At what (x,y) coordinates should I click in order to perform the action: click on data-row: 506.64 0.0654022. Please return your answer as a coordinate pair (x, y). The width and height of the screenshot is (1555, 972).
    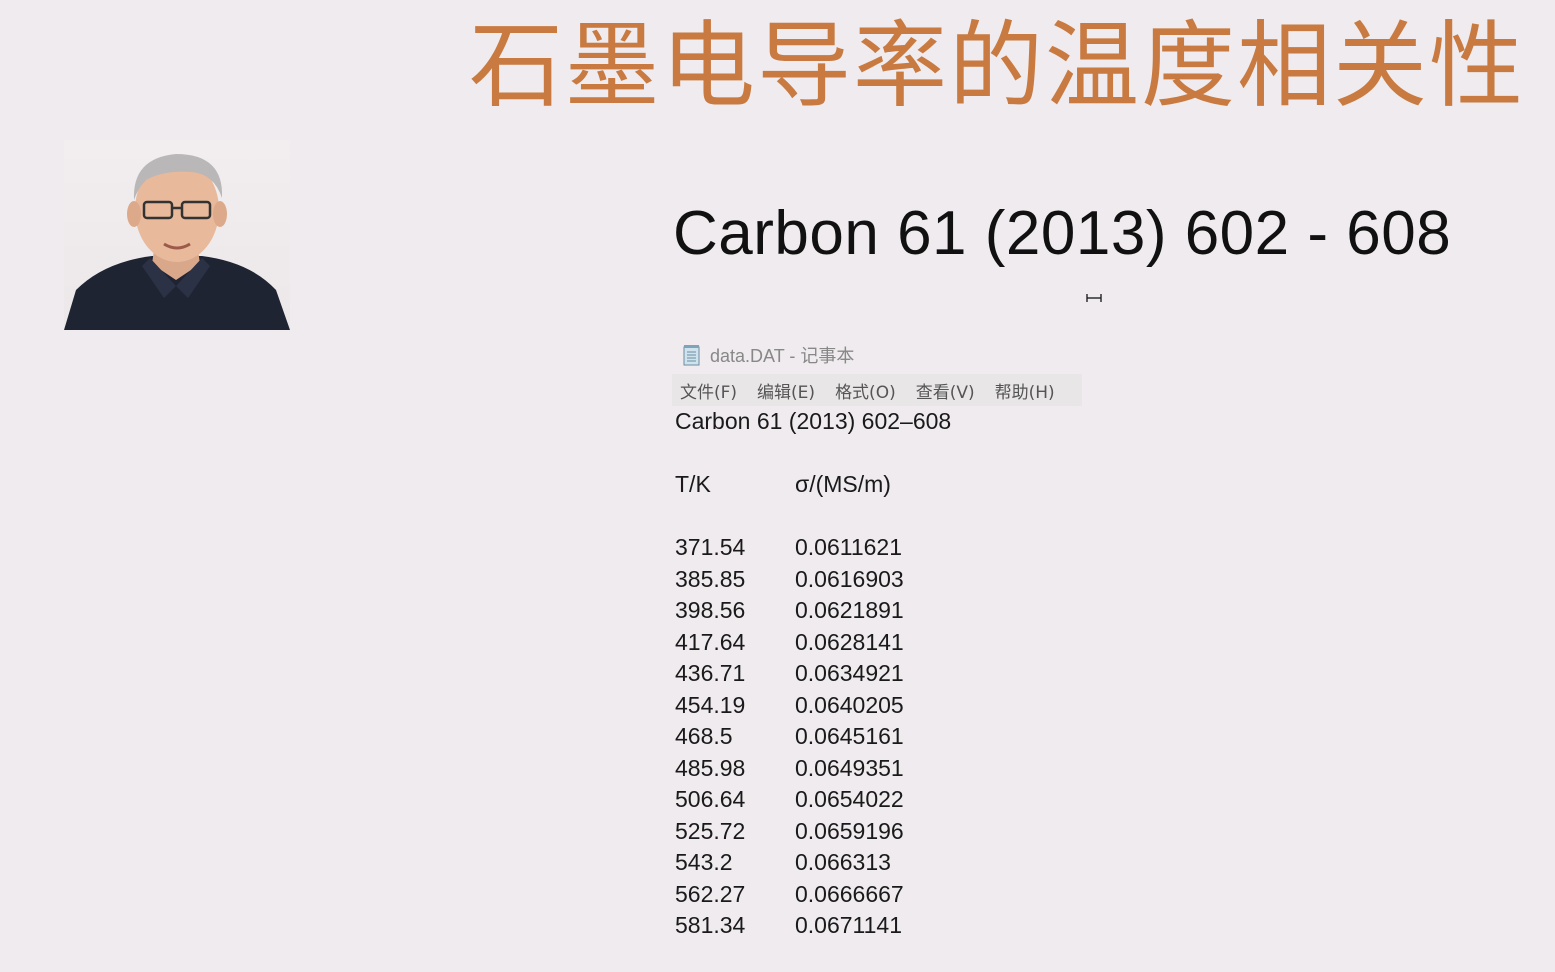
    Looking at the image, I should click on (878, 800).